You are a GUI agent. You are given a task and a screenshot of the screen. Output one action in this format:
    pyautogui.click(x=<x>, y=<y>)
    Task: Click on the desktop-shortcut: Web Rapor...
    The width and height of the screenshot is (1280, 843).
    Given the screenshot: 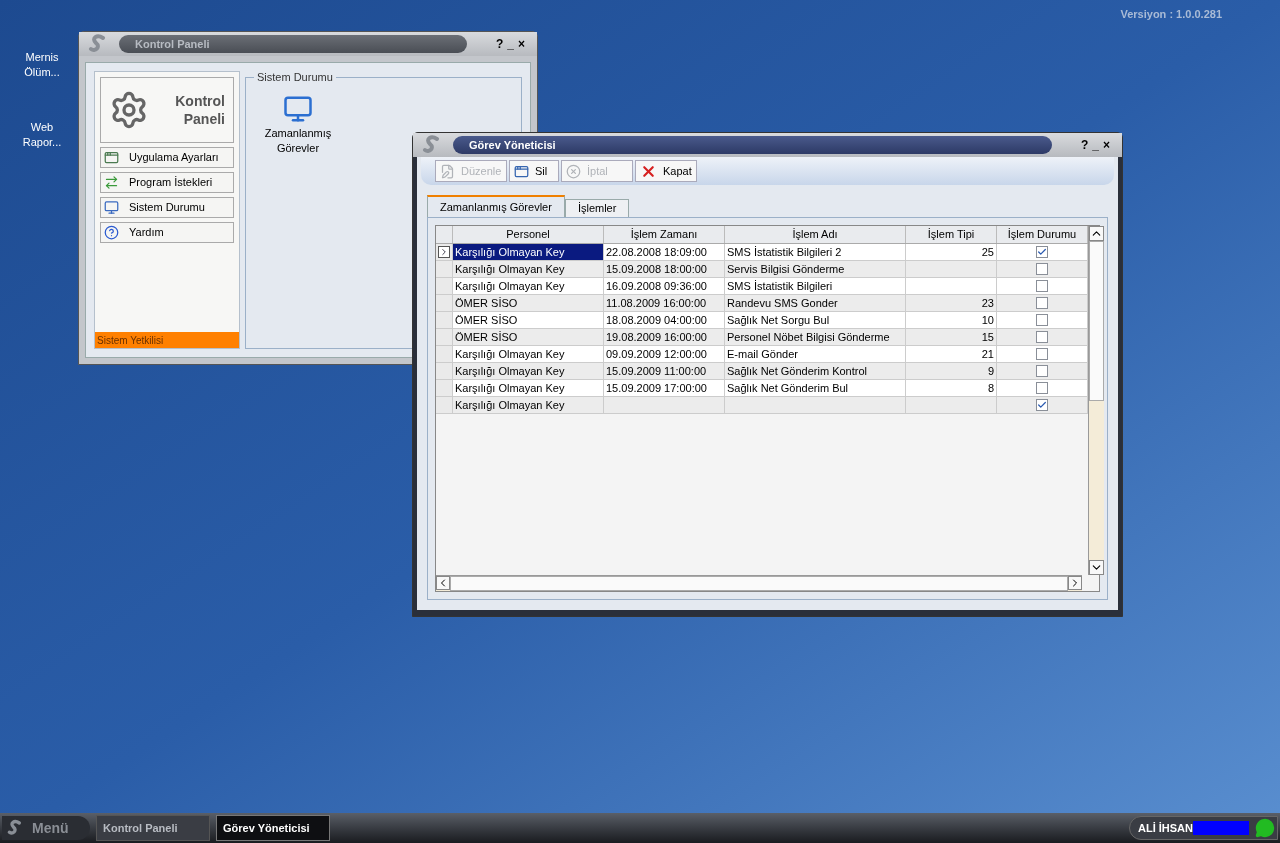 What is the action you would take?
    pyautogui.click(x=42, y=135)
    